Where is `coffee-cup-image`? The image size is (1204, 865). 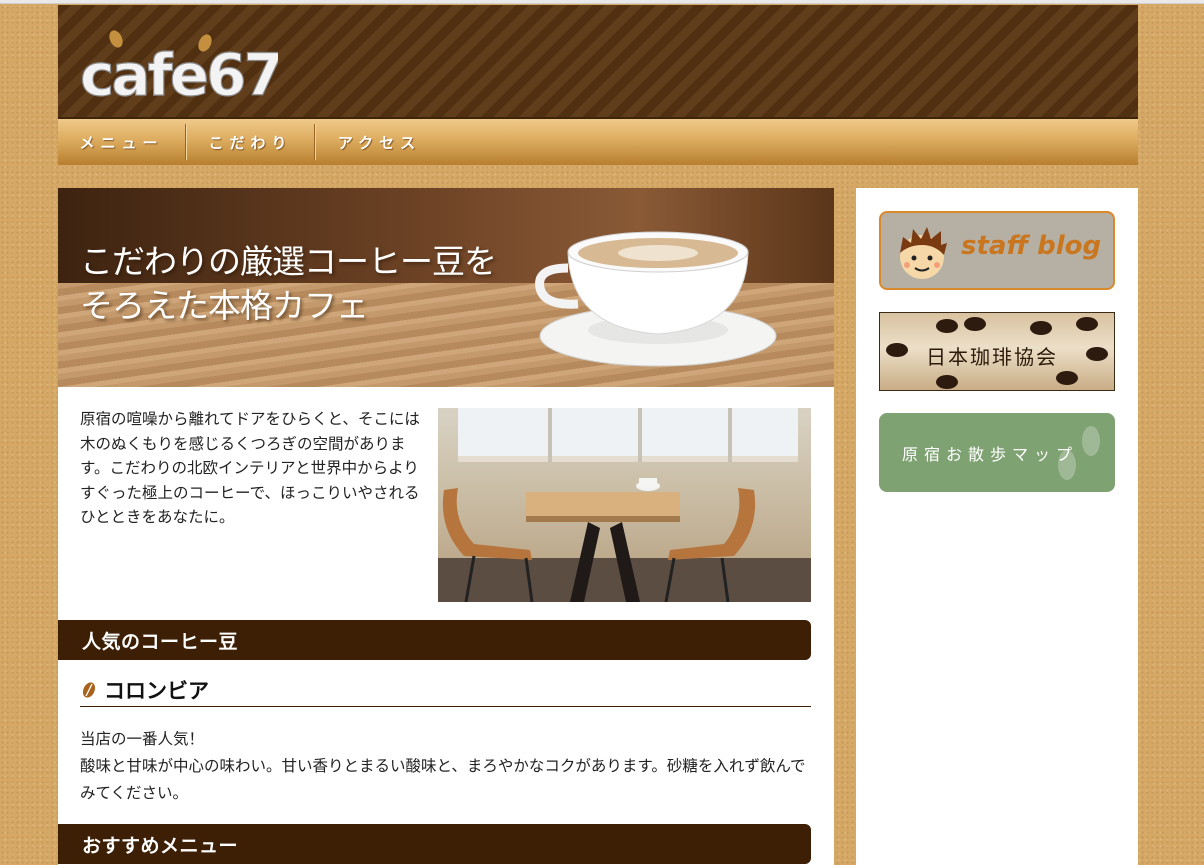 coffee-cup-image is located at coordinates (656, 299).